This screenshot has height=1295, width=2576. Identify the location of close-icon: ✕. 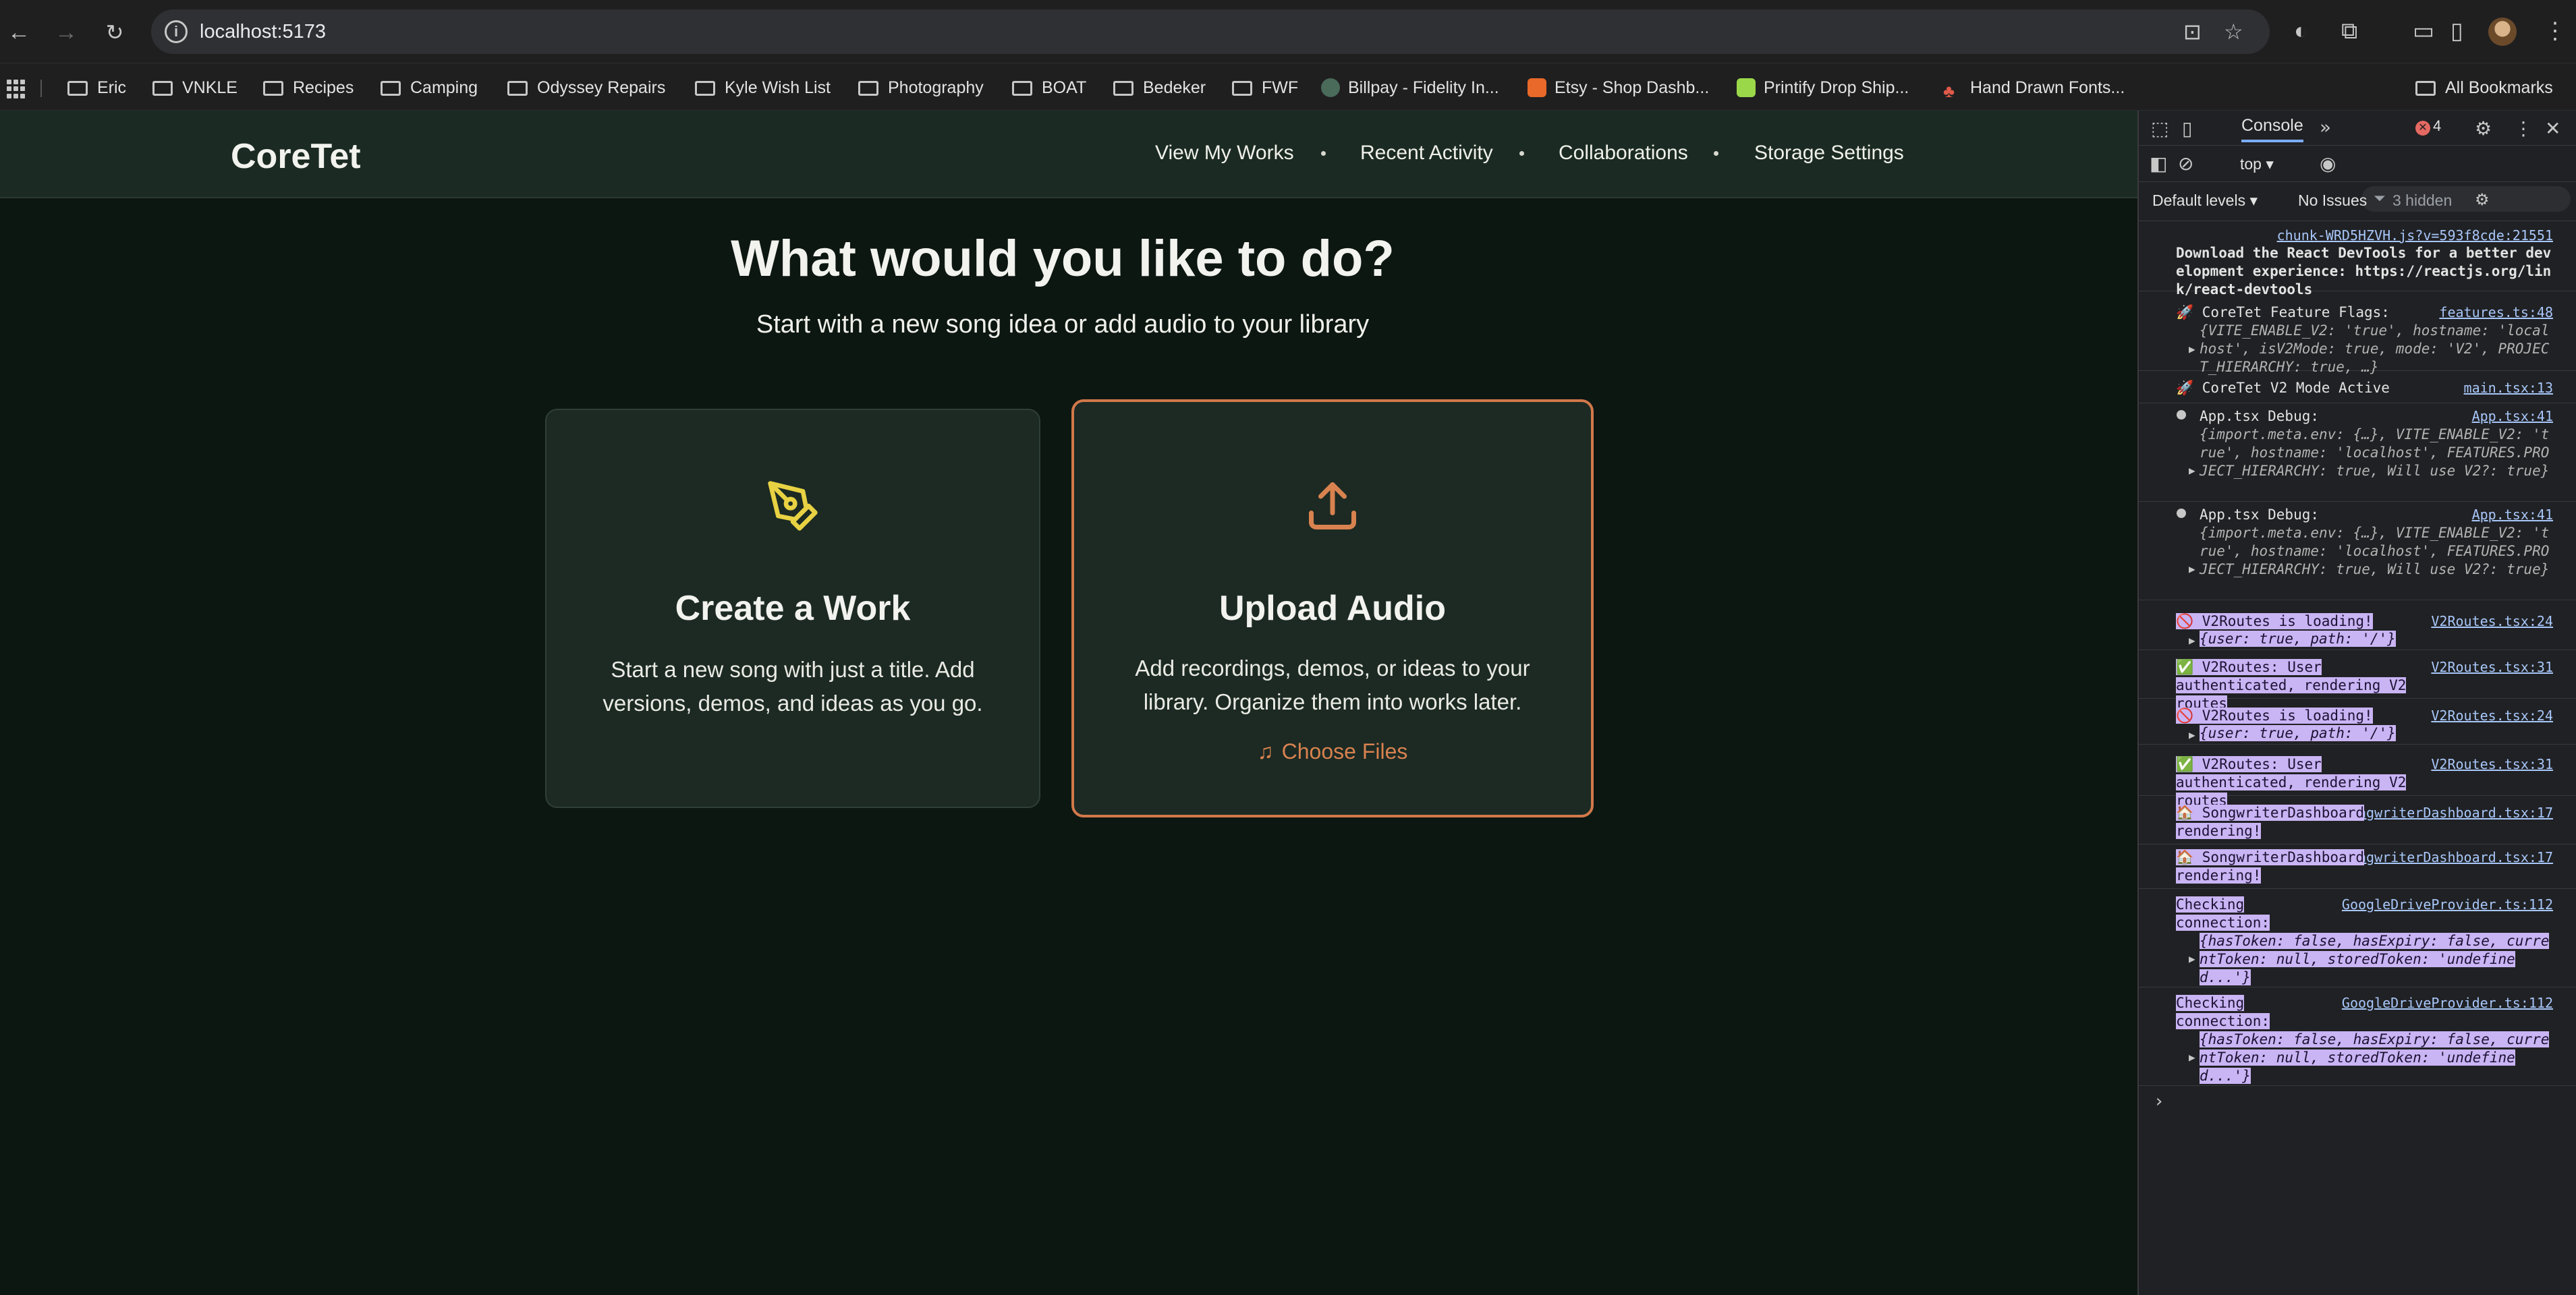
(2552, 128).